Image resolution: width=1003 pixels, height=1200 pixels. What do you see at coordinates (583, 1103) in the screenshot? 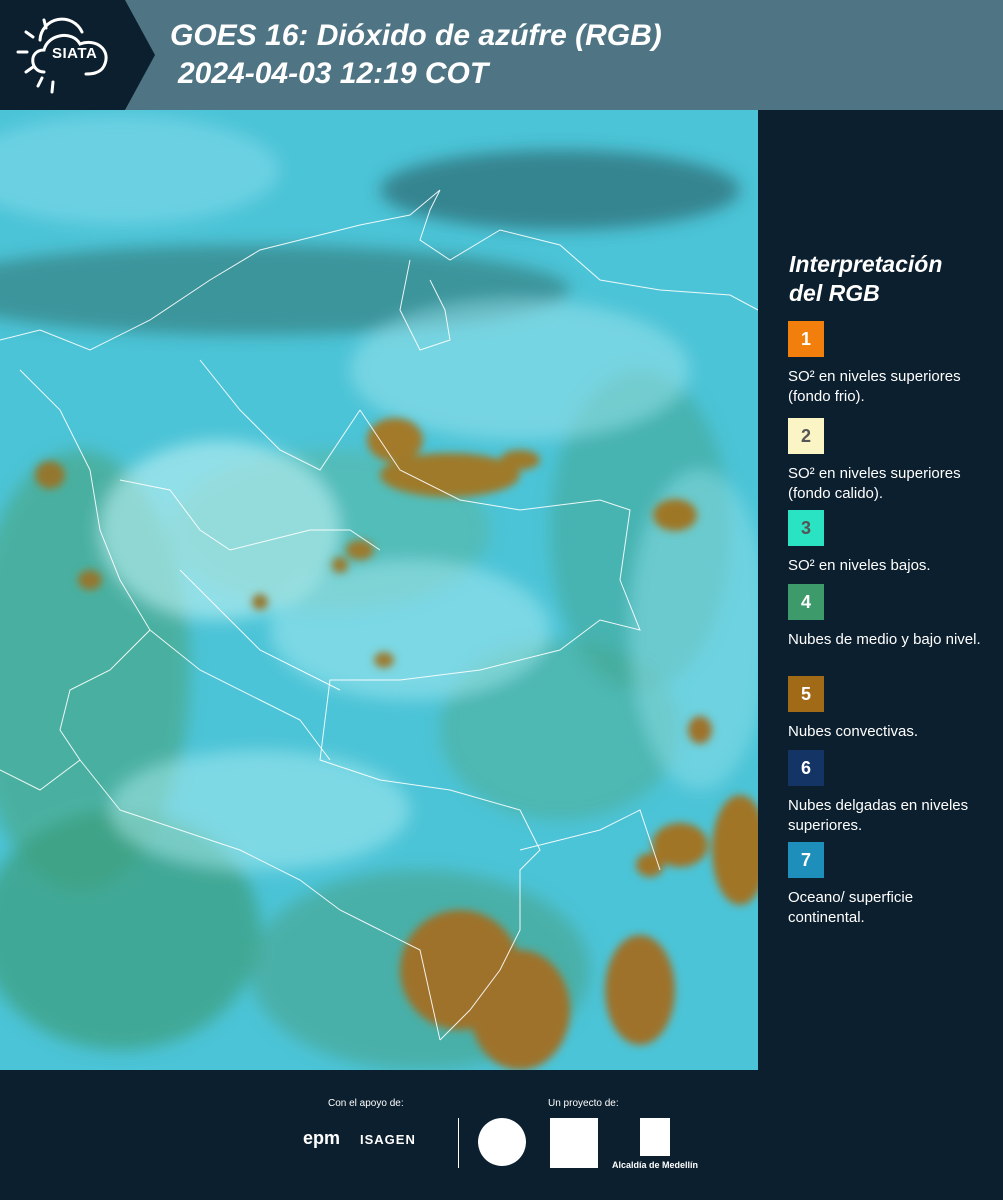
I see `project-caption: Un proyecto de:` at bounding box center [583, 1103].